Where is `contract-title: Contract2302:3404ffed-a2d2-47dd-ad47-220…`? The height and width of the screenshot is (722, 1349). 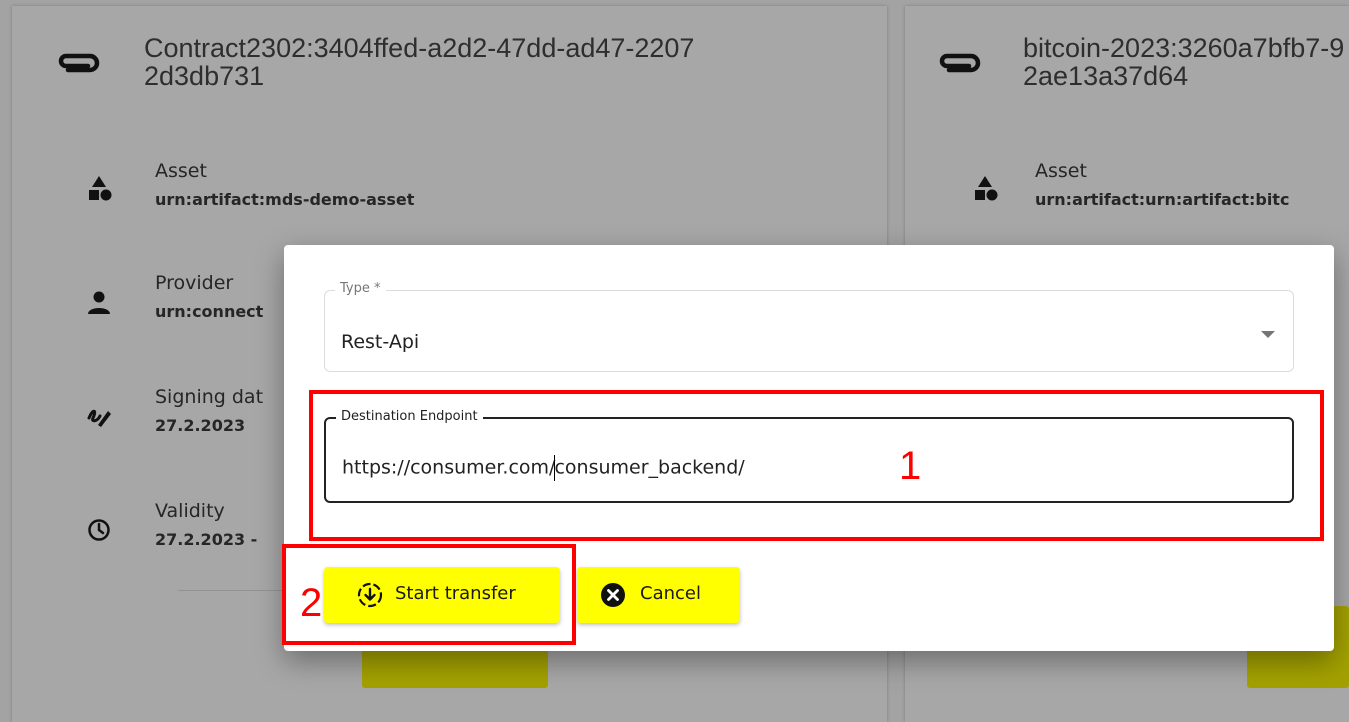 contract-title: Contract2302:3404ffed-a2d2-47dd-ad47-220… is located at coordinates (419, 62).